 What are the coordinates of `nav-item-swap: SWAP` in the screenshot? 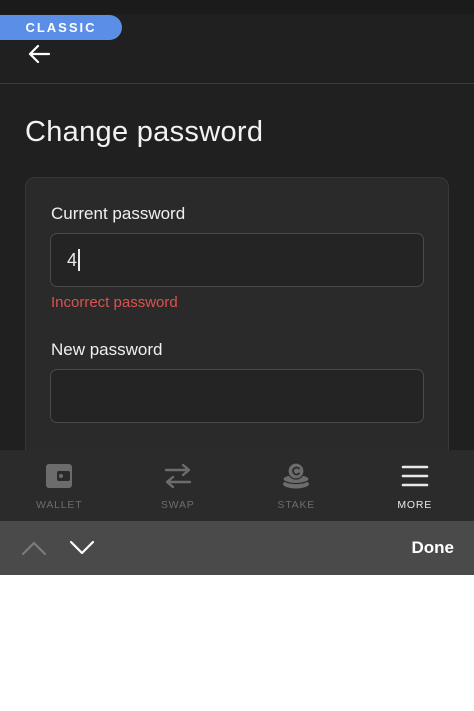 It's located at (178, 485).